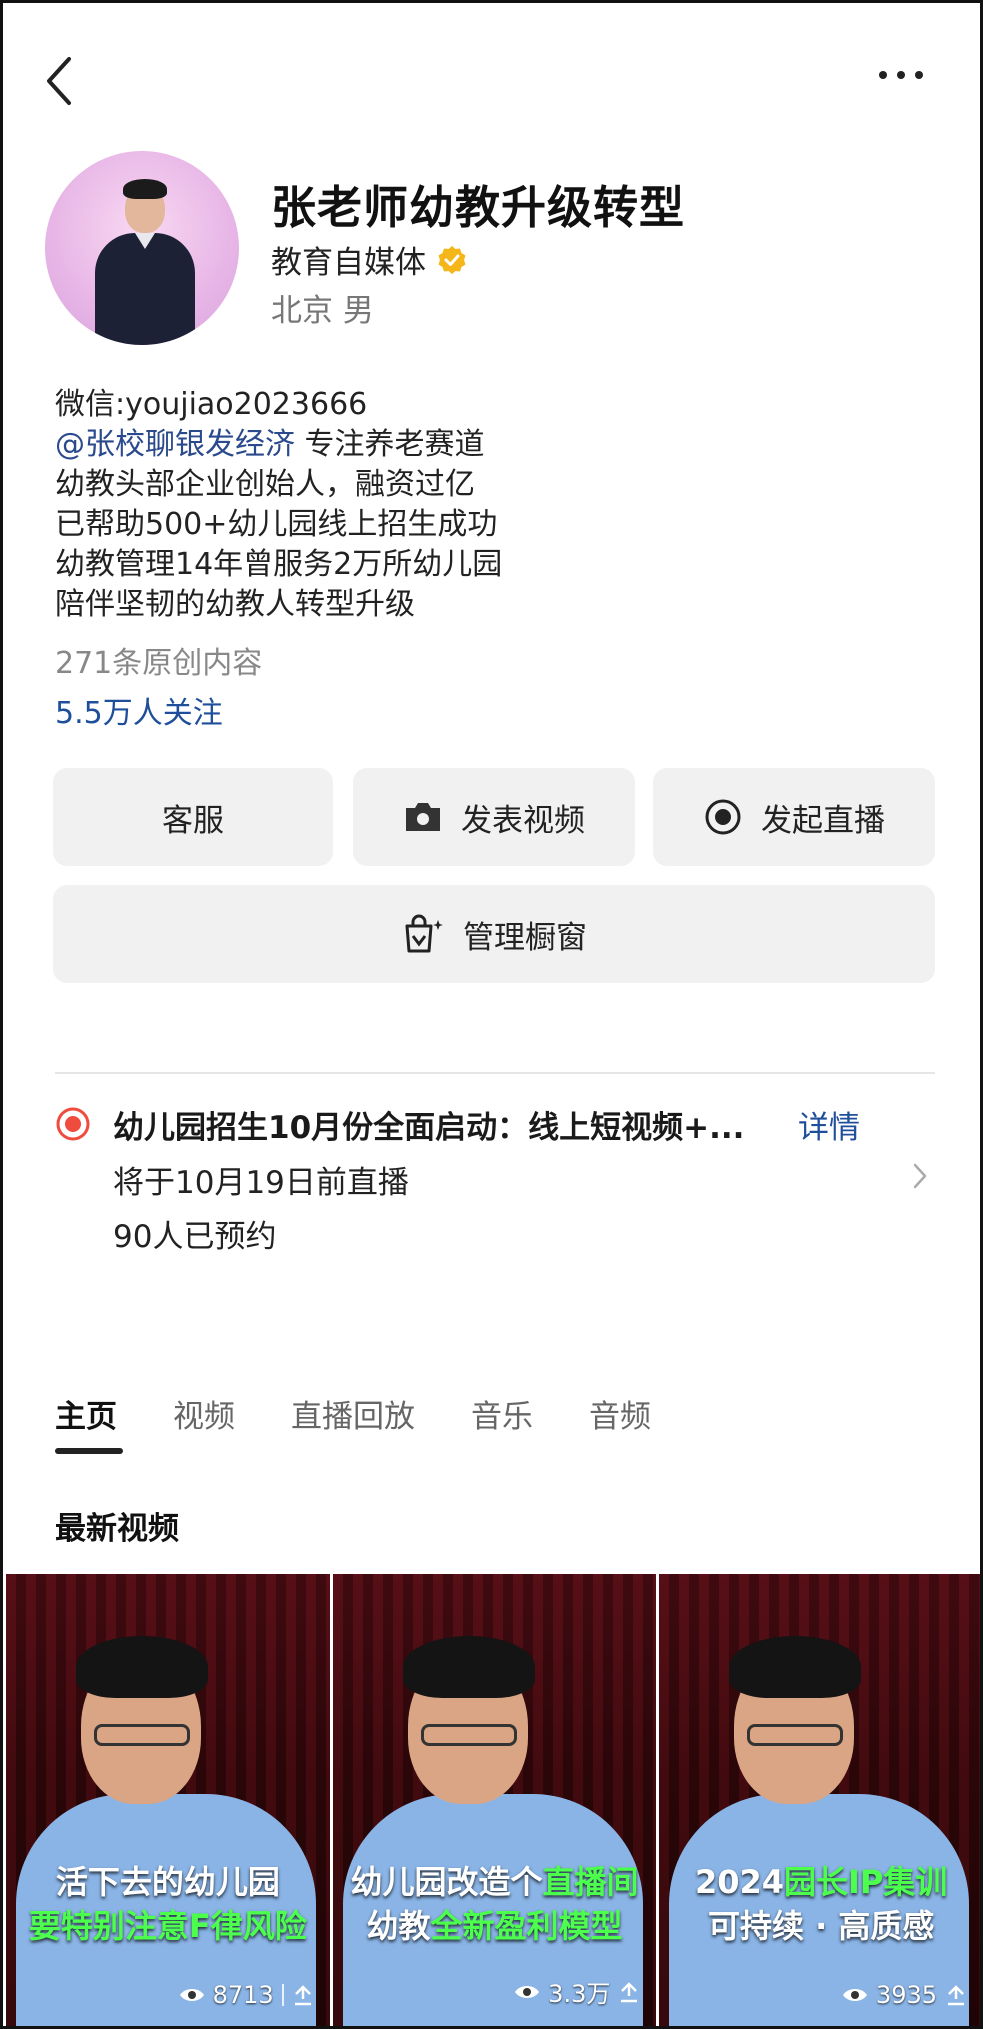 The image size is (983, 2029). Describe the element at coordinates (167, 1926) in the screenshot. I see `caption-line: 要特别注意F律风险` at that location.